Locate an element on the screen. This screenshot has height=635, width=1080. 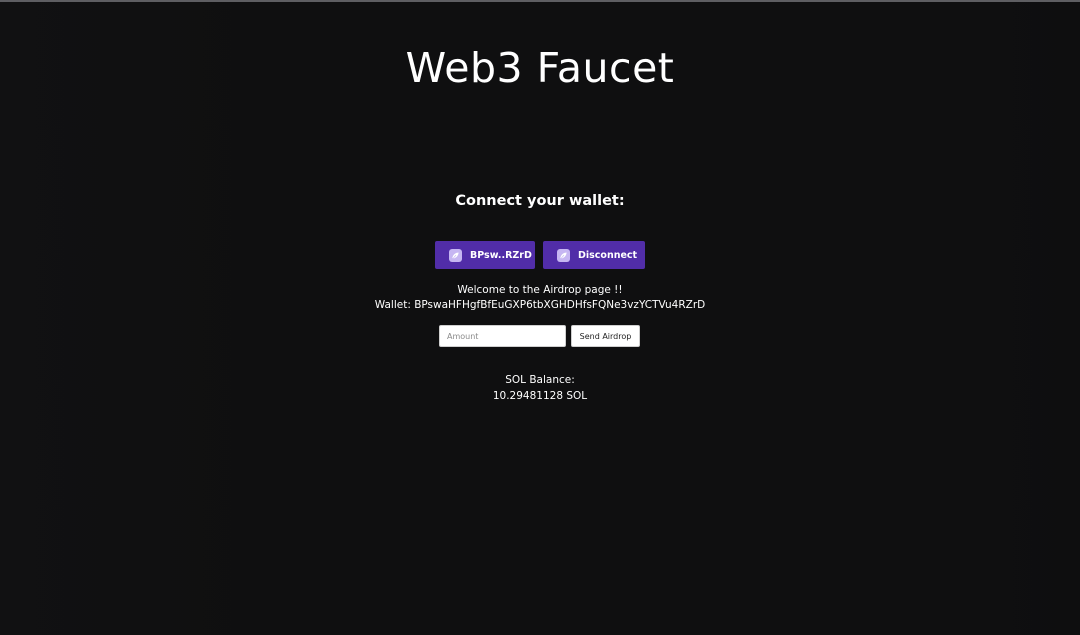
disconnect-label: Disconnect is located at coordinates (608, 255).